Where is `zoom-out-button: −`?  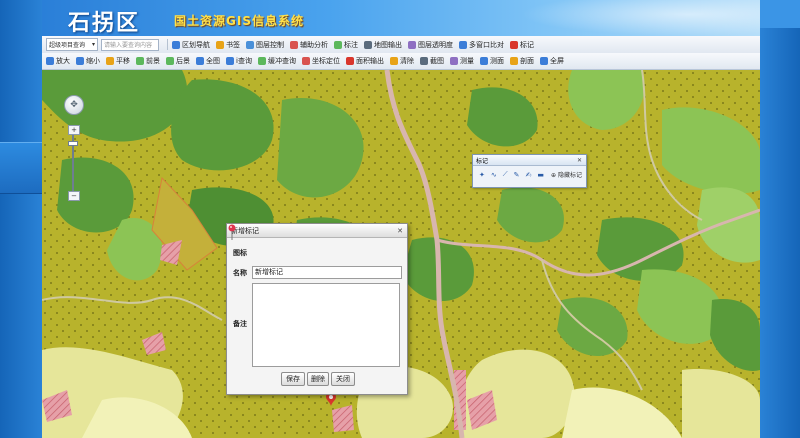
zoom-out-button: − is located at coordinates (74, 196).